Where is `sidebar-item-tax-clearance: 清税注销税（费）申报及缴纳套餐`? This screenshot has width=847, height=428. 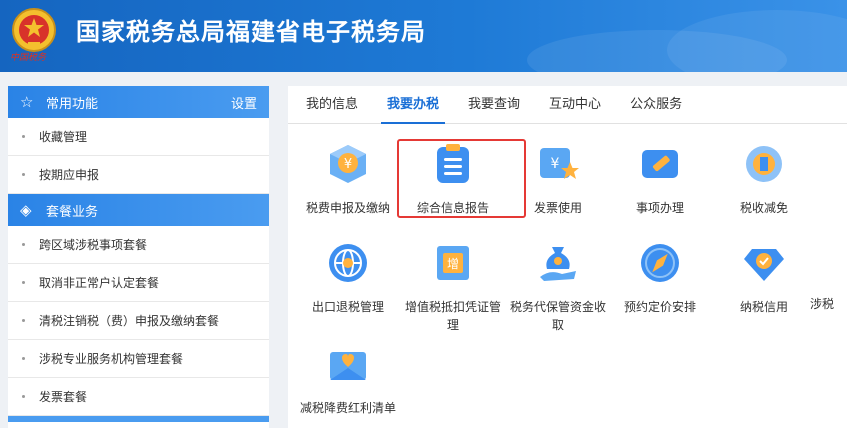
sidebar-item-tax-clearance: 清税注销税（费）申报及缴纳套餐 is located at coordinates (138, 321).